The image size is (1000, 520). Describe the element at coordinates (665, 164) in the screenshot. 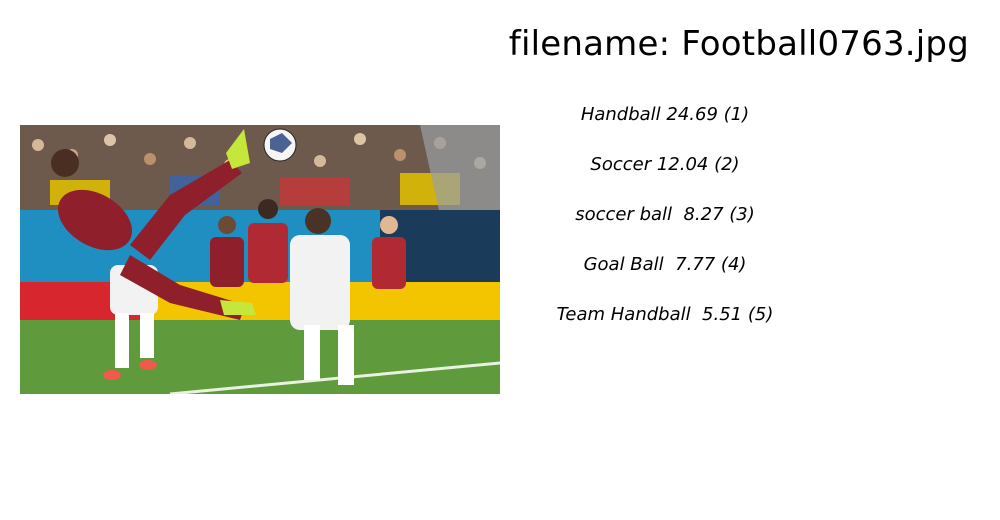

I see `prediction-item: Soccer 12.04 (2)` at that location.